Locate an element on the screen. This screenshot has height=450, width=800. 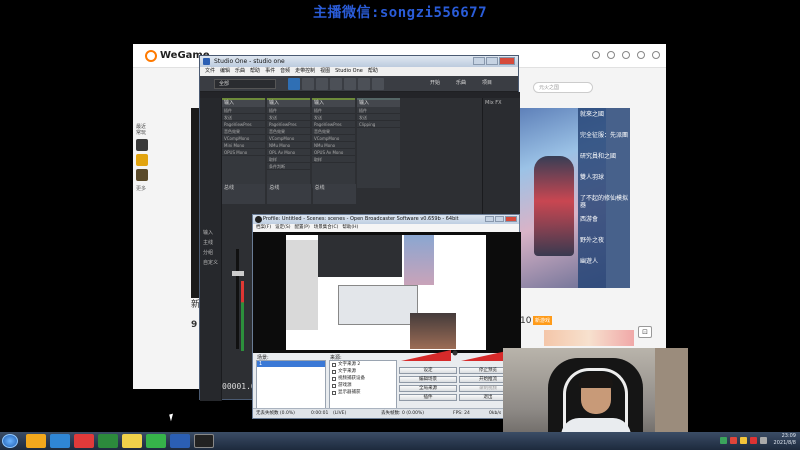
side-label: 分组 is located at coordinates (210, 253).